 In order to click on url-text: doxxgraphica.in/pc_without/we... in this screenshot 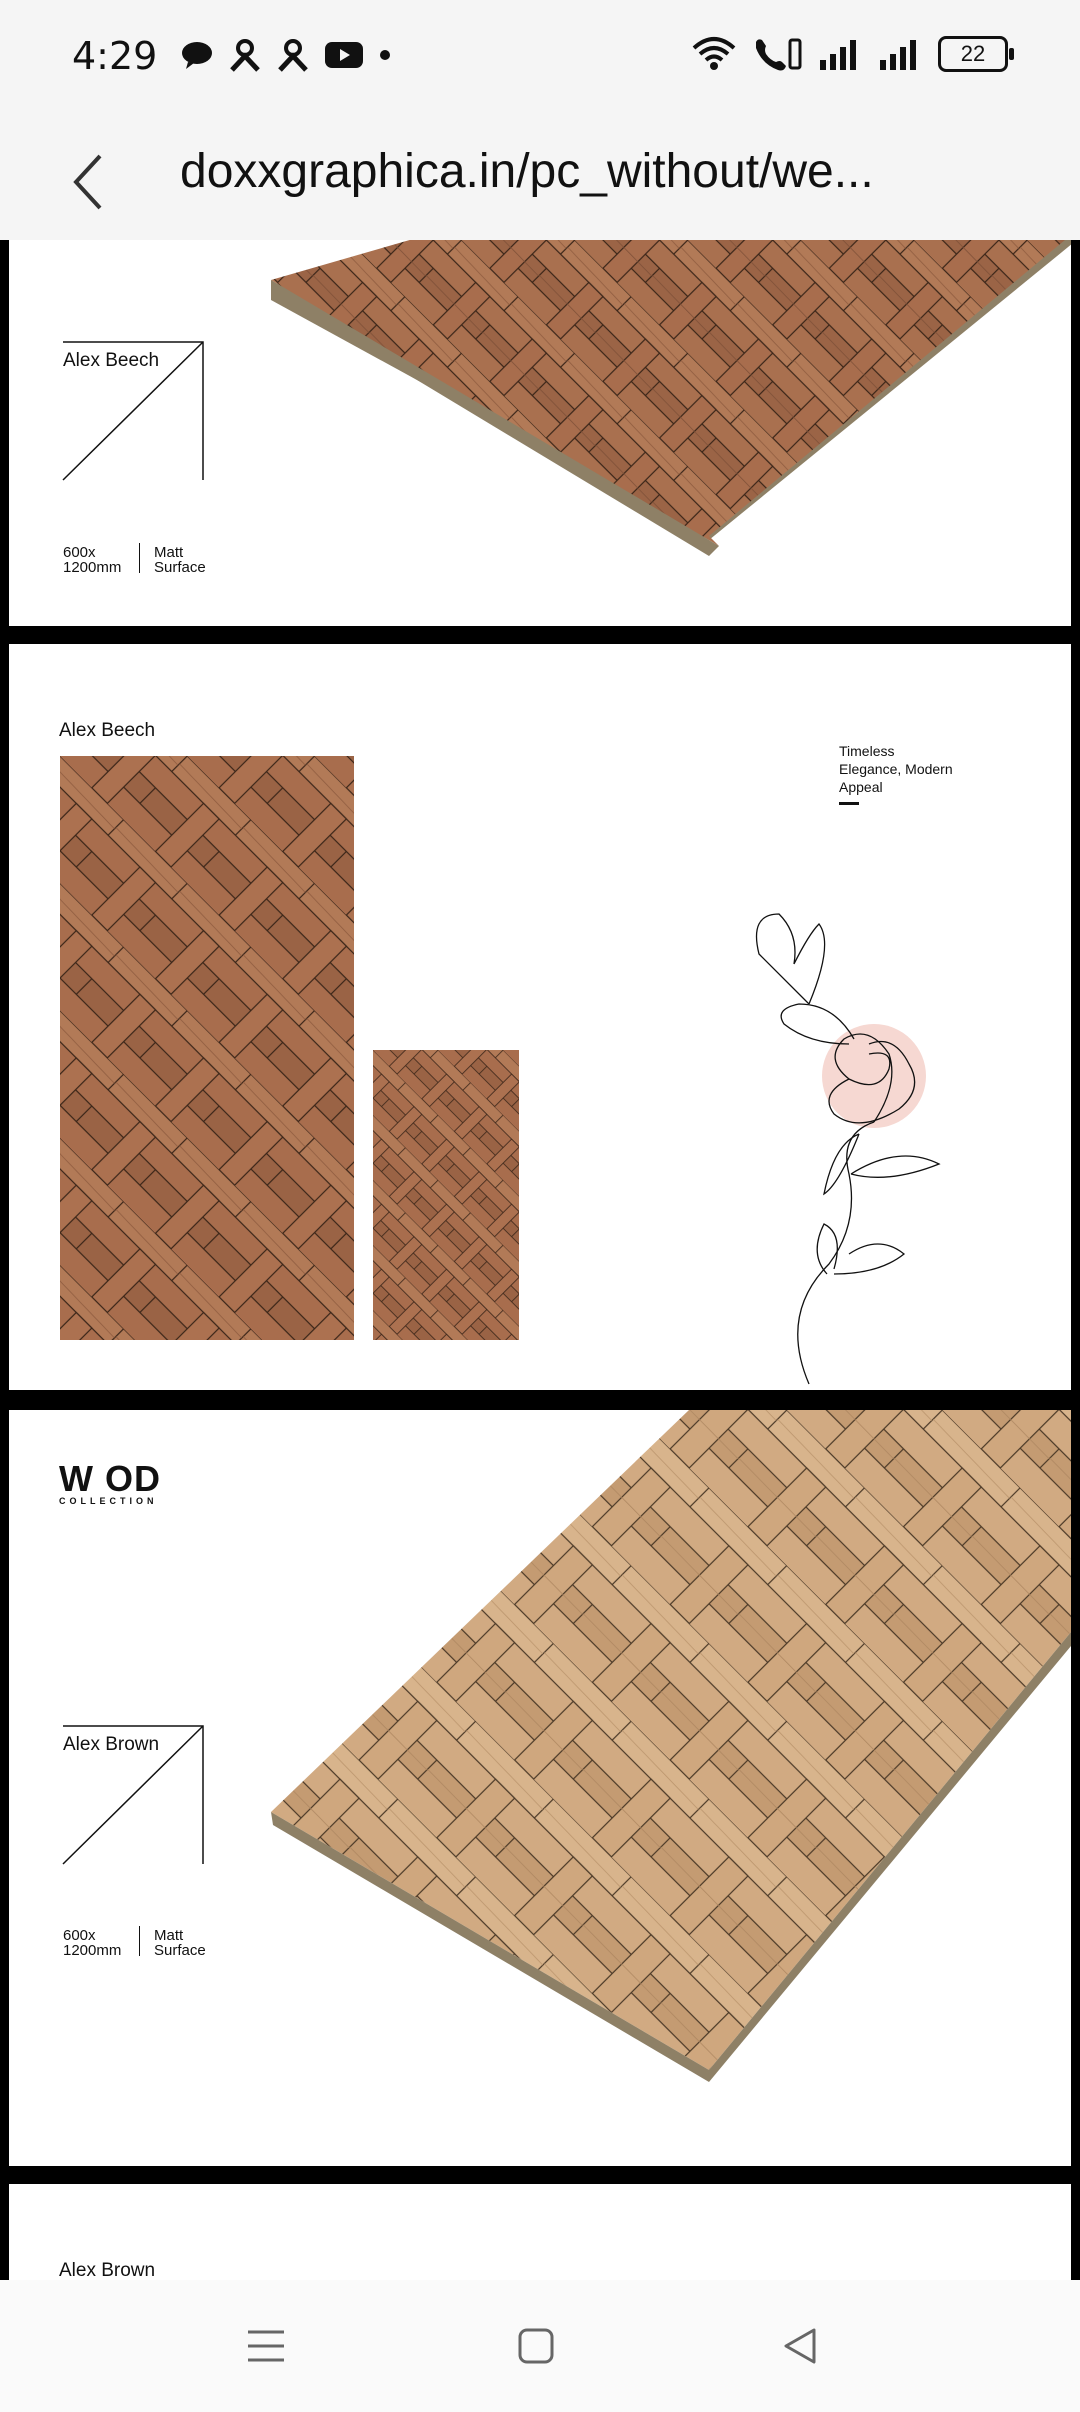, I will do `click(527, 171)`.